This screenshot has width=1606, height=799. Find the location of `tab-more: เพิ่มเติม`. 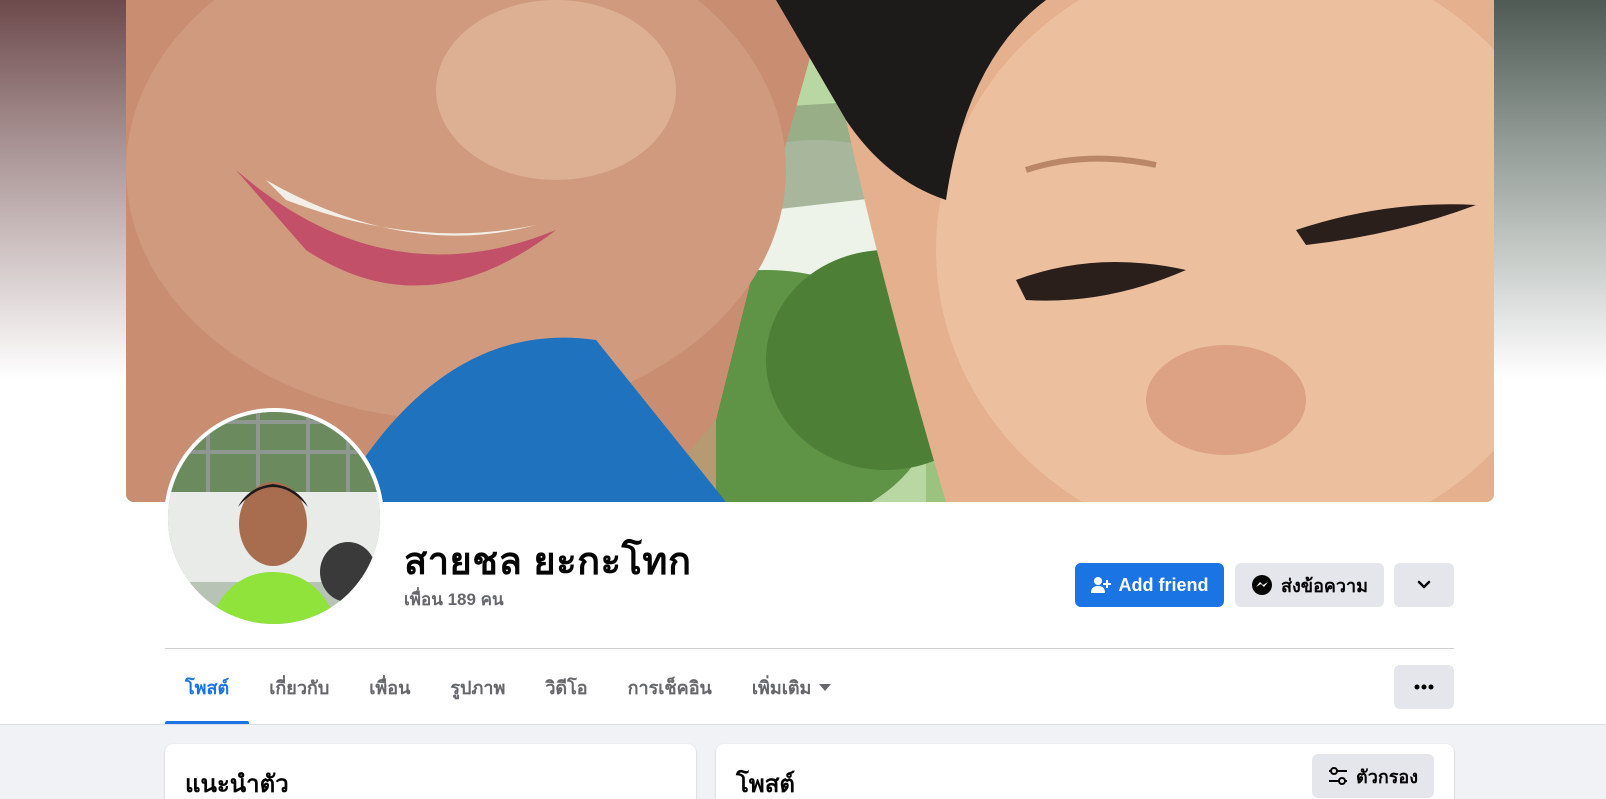

tab-more: เพิ่มเติม is located at coordinates (792, 687).